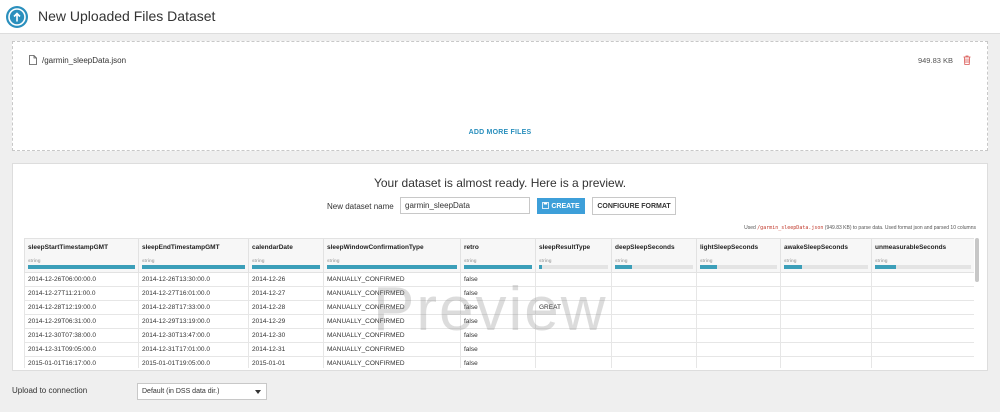 Image resolution: width=1000 pixels, height=412 pixels. I want to click on uploaded-file-size: 949.83 KB, so click(935, 60).